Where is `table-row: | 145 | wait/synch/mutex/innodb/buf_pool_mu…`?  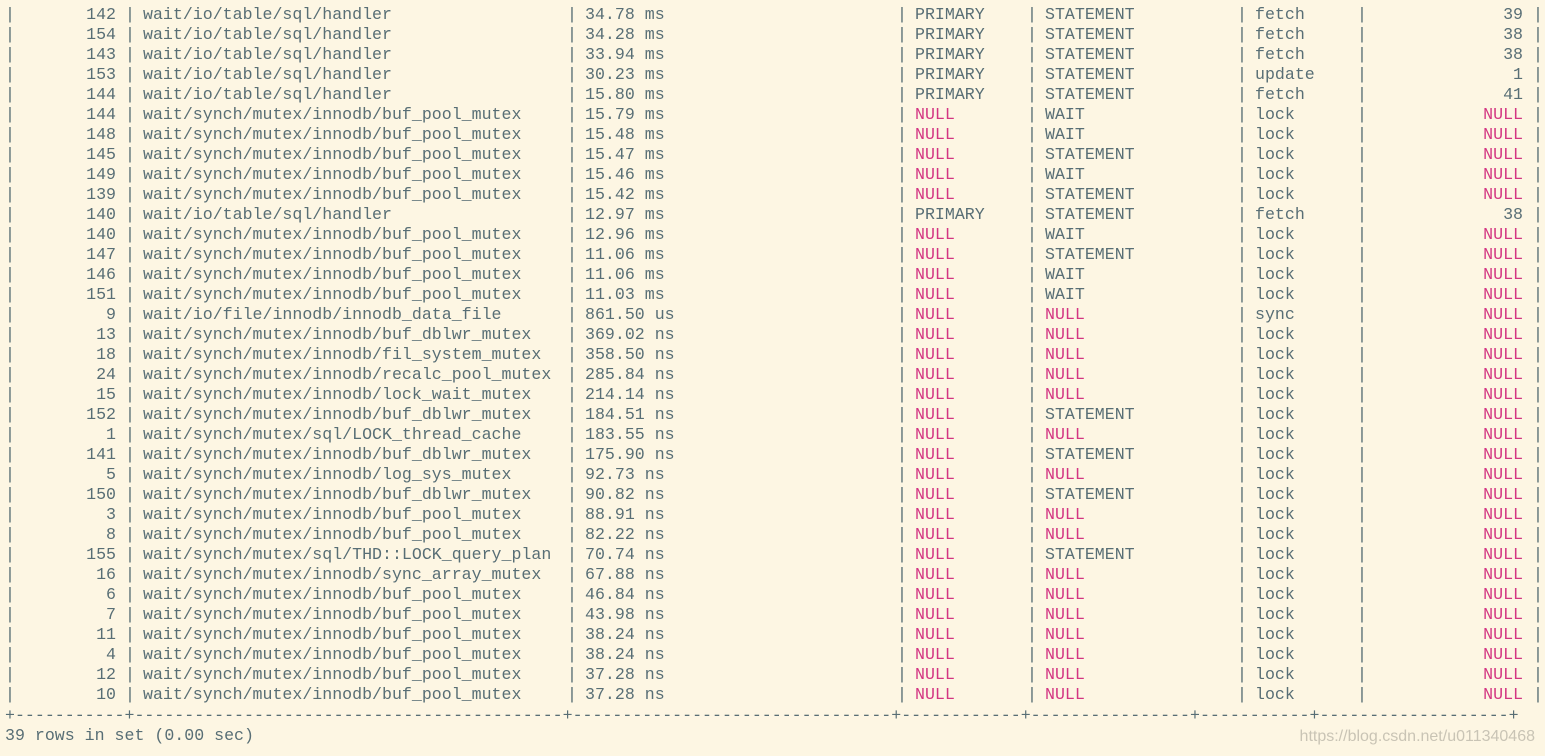 table-row: | 145 | wait/synch/mutex/innodb/buf_pool_mu… is located at coordinates (775, 155).